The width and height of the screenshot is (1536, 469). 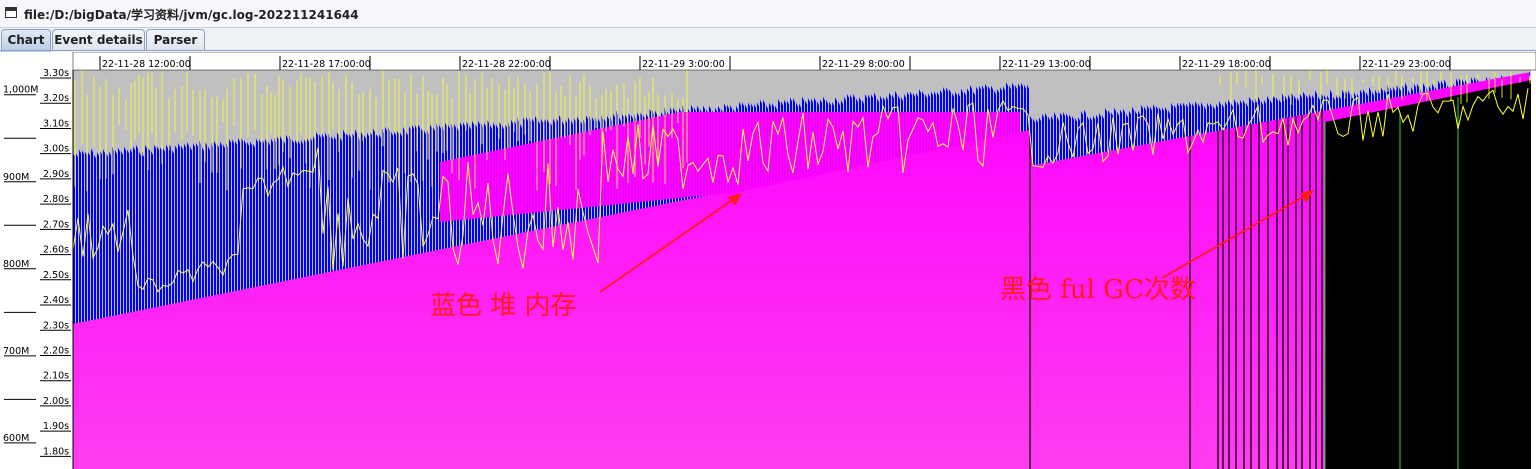 What do you see at coordinates (56, 350) in the screenshot?
I see `pause-tick-label: 2.20s` at bounding box center [56, 350].